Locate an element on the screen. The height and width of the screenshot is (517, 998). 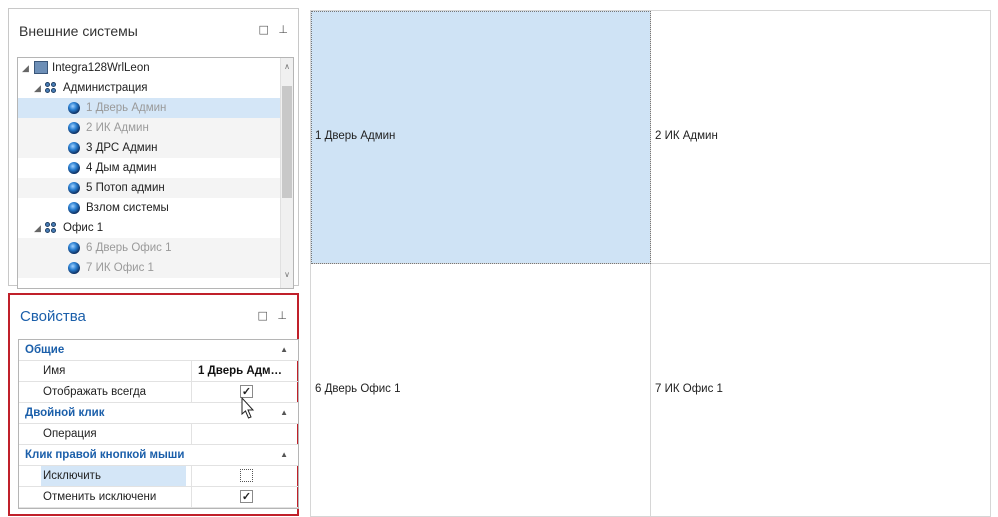
property-category: Клик правой кнопкой мыши ▲ is located at coordinates (158, 455).